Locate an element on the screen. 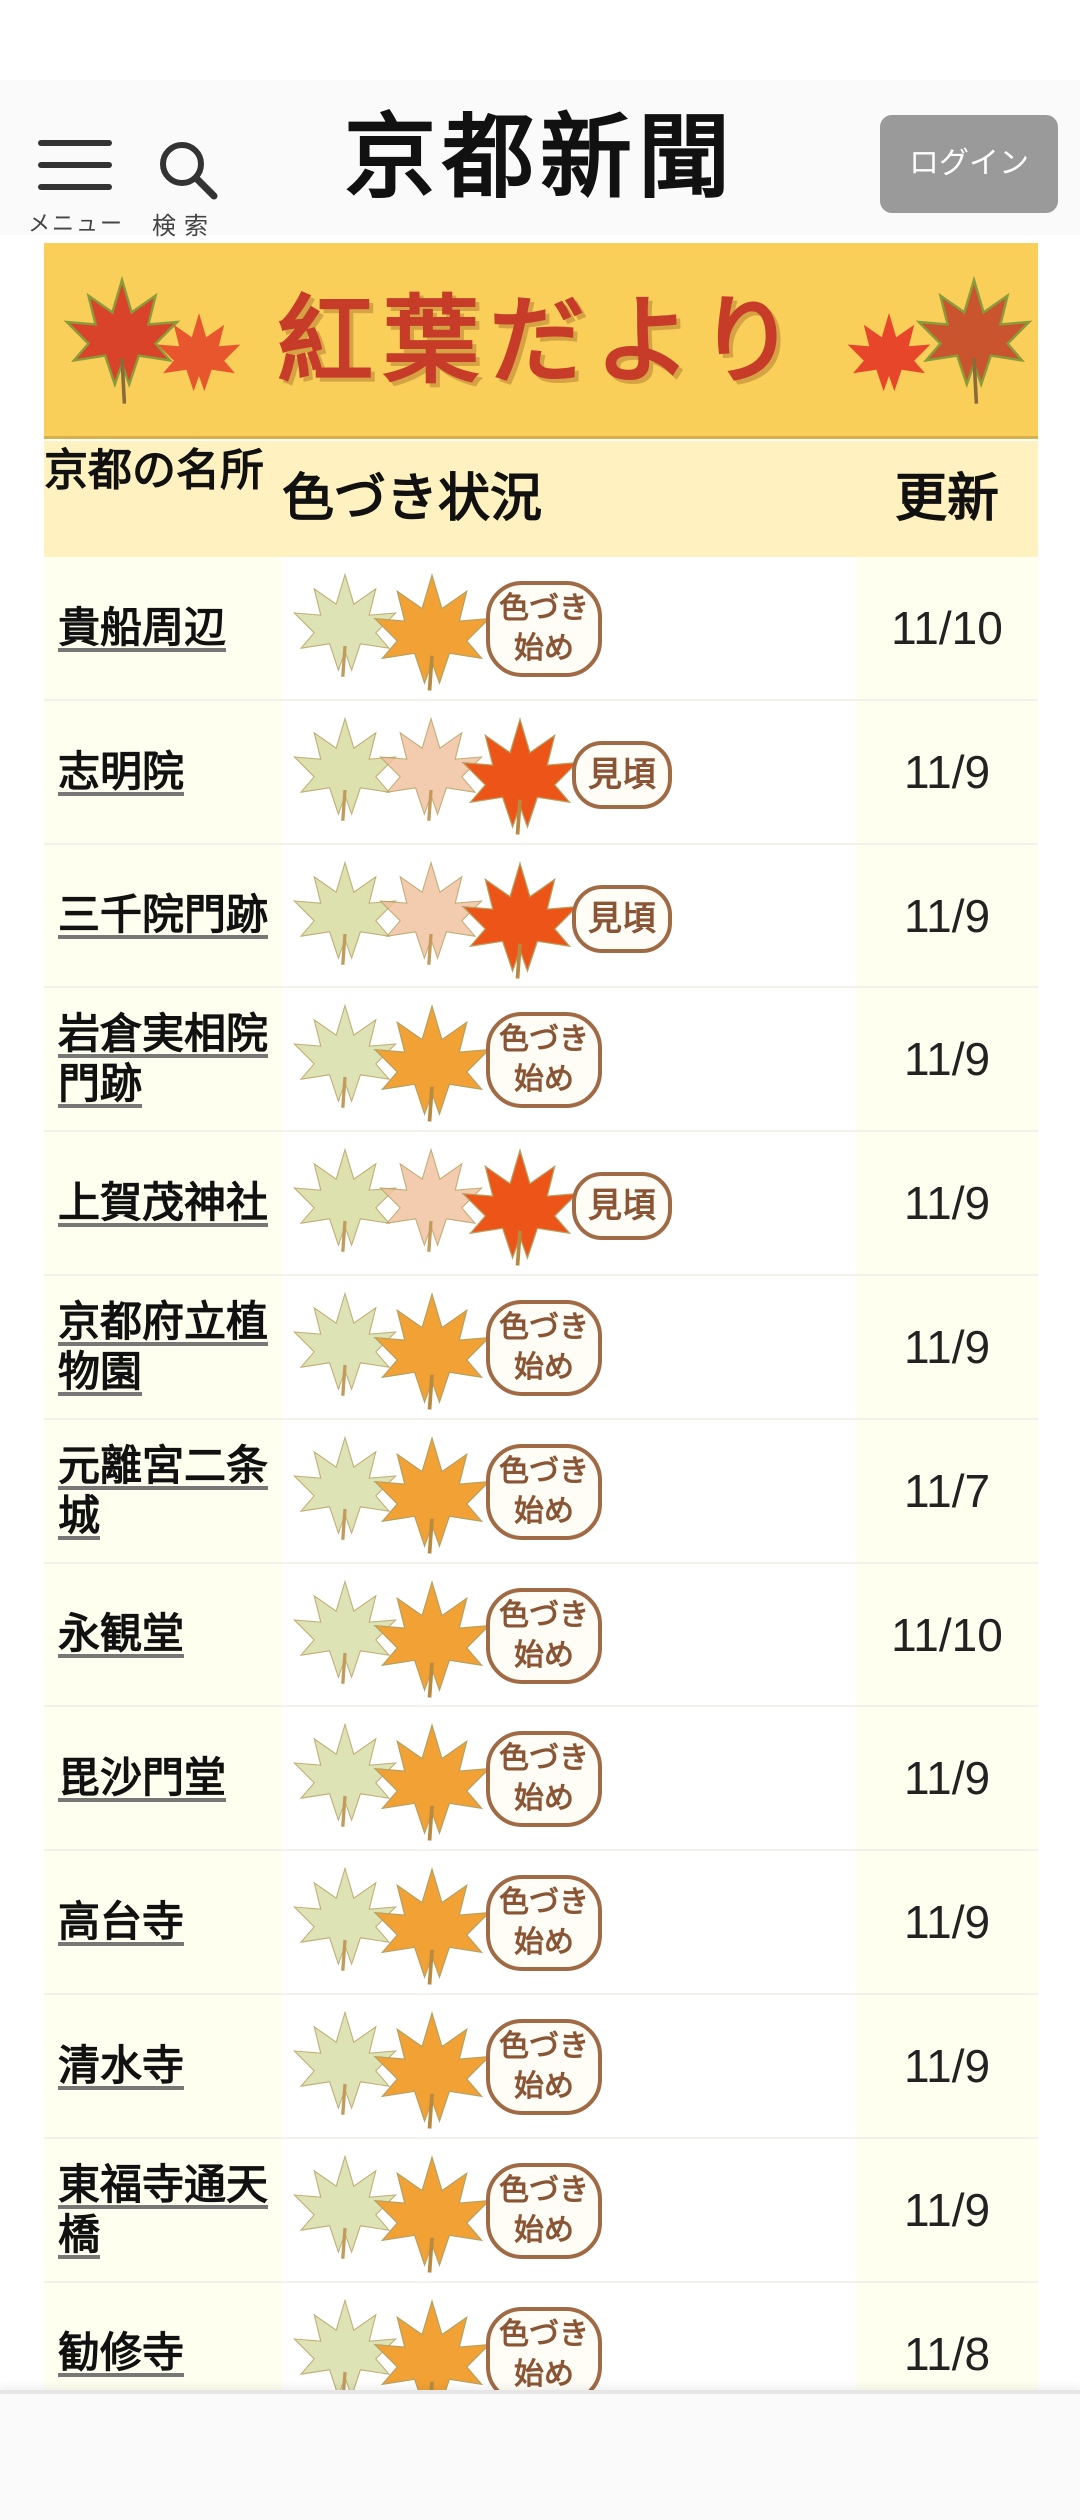 The image size is (1080, 2520). place-cell: 高台寺 is located at coordinates (163, 1922).